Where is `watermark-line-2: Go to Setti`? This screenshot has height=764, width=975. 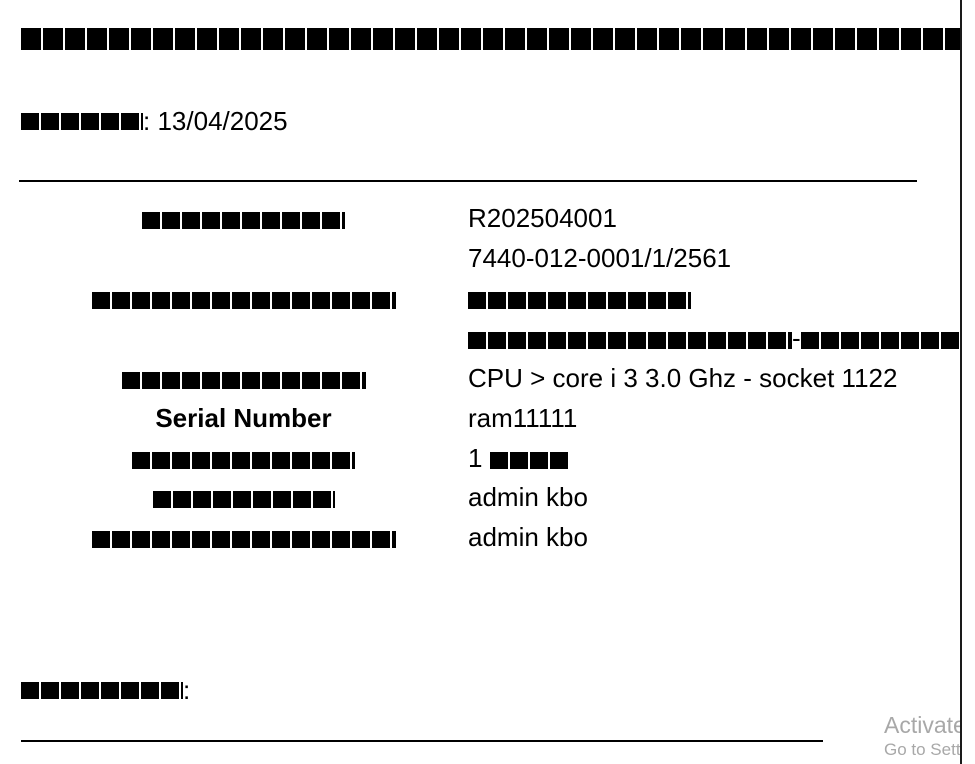
watermark-line-2: Go to Setti is located at coordinates (922, 749).